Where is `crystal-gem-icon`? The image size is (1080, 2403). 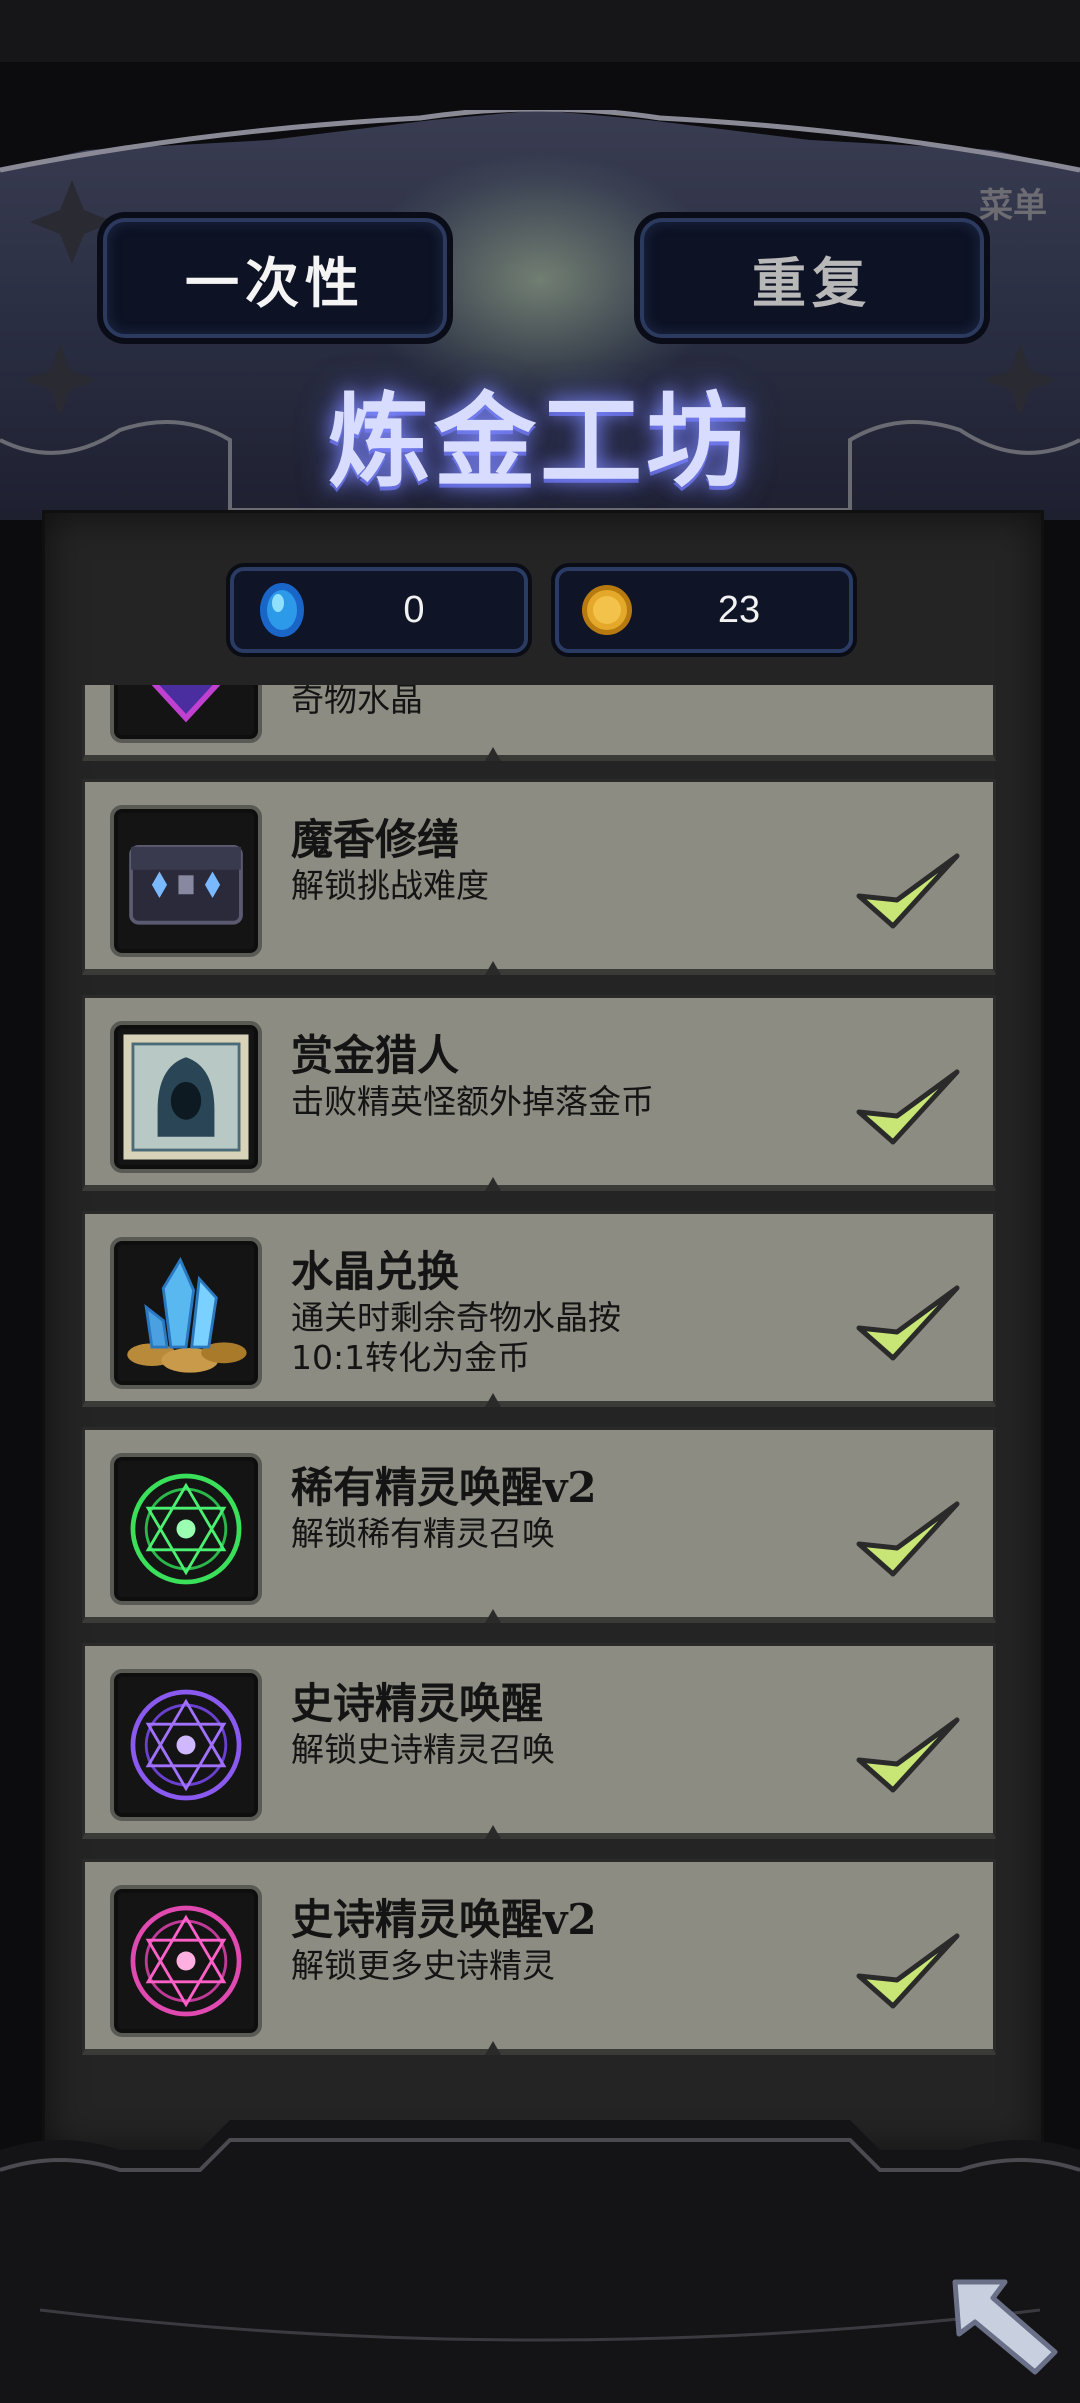
crystal-gem-icon is located at coordinates (282, 610).